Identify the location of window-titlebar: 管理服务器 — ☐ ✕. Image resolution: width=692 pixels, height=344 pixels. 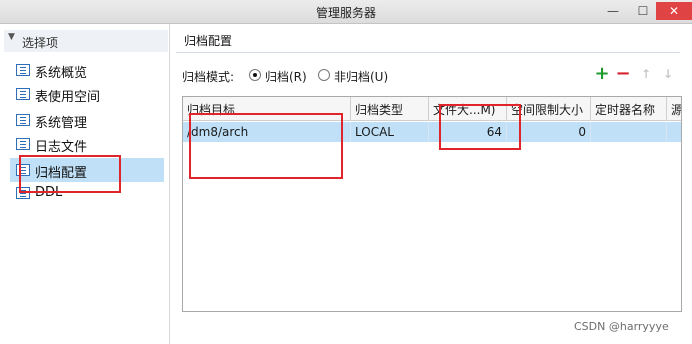
(346, 12).